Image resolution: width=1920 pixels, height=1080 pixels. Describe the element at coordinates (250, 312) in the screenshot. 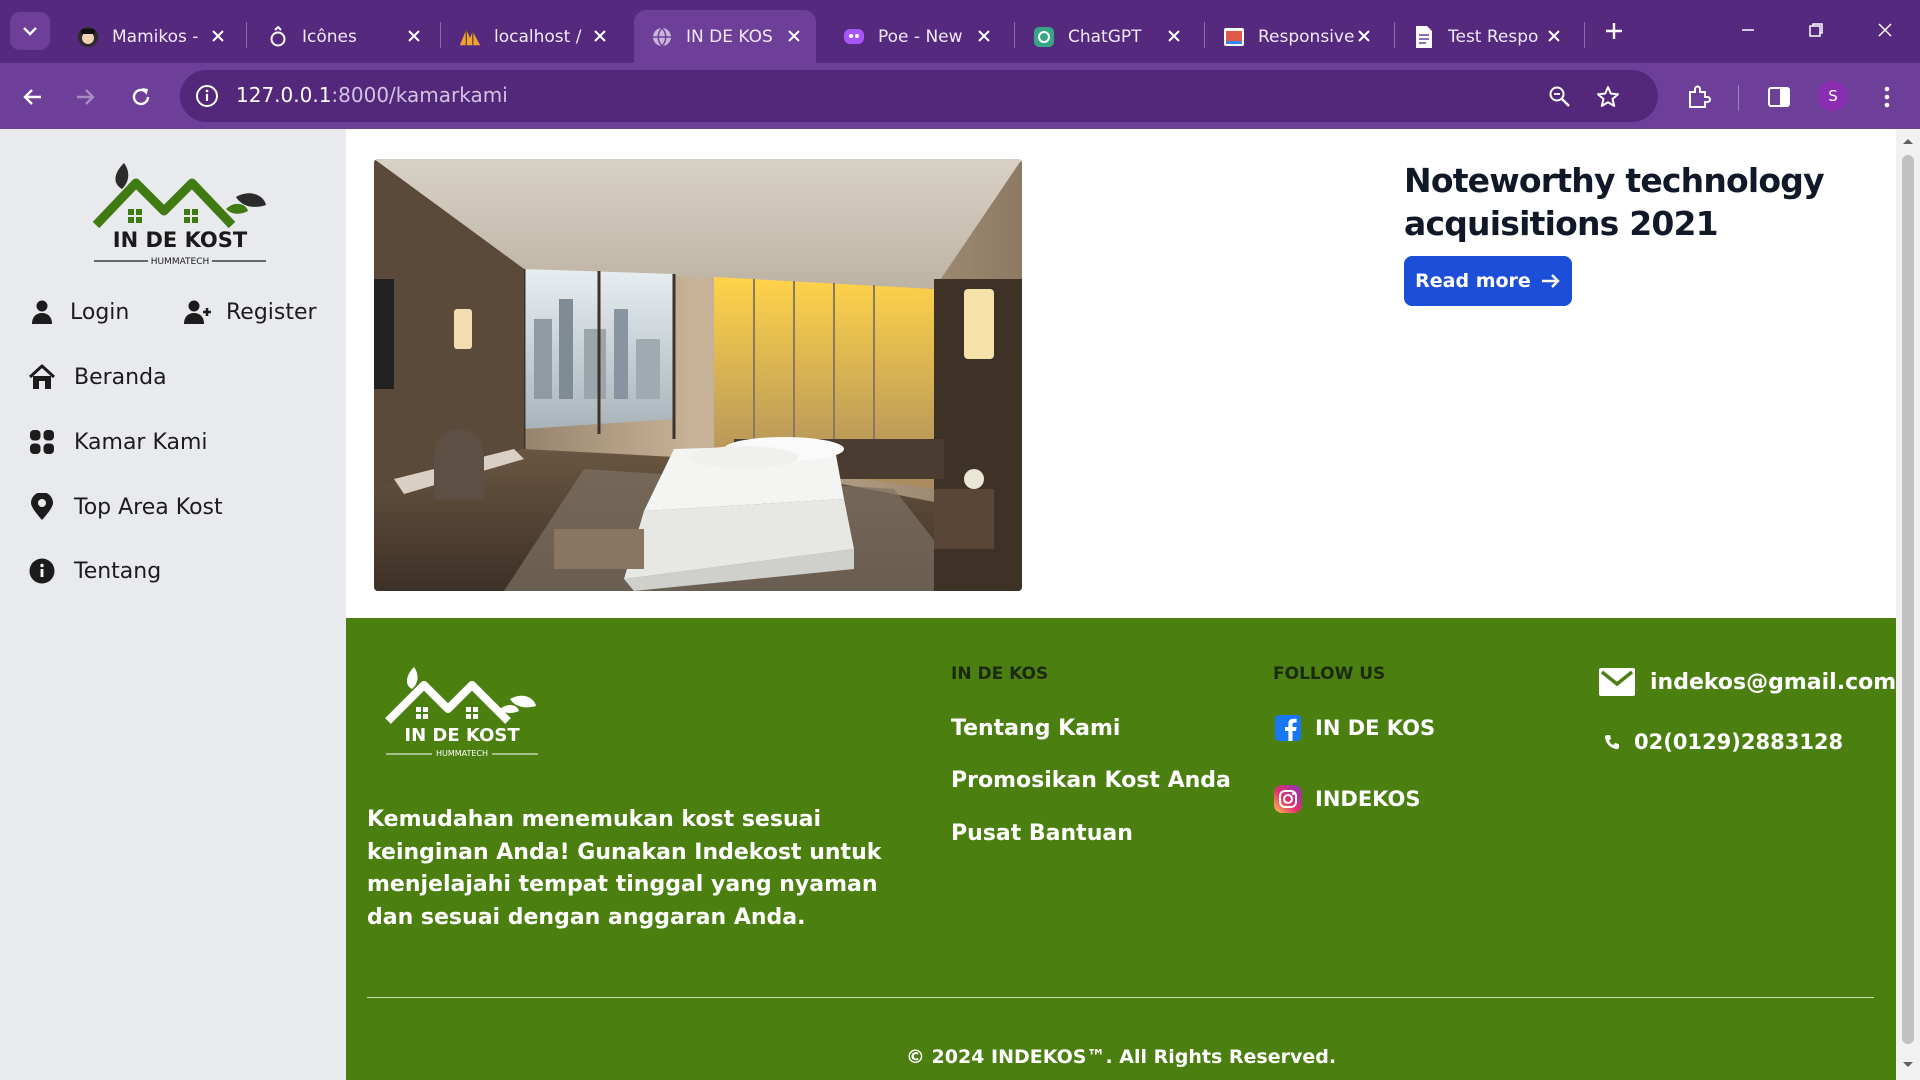

I see `register-link: Register` at that location.